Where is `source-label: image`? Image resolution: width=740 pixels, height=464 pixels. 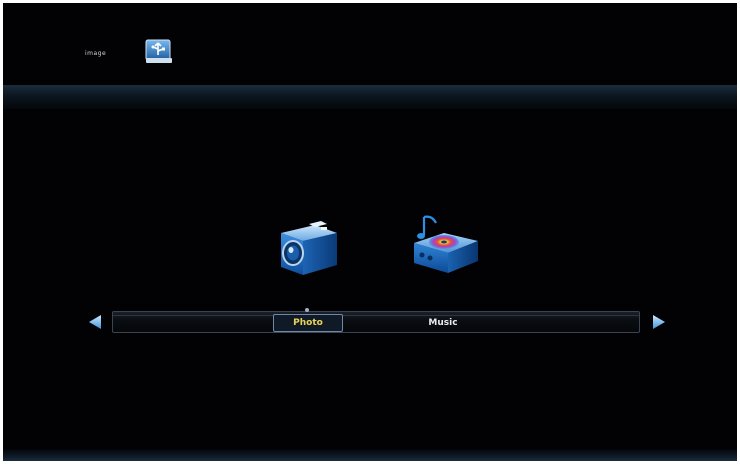
source-label: image is located at coordinates (96, 53).